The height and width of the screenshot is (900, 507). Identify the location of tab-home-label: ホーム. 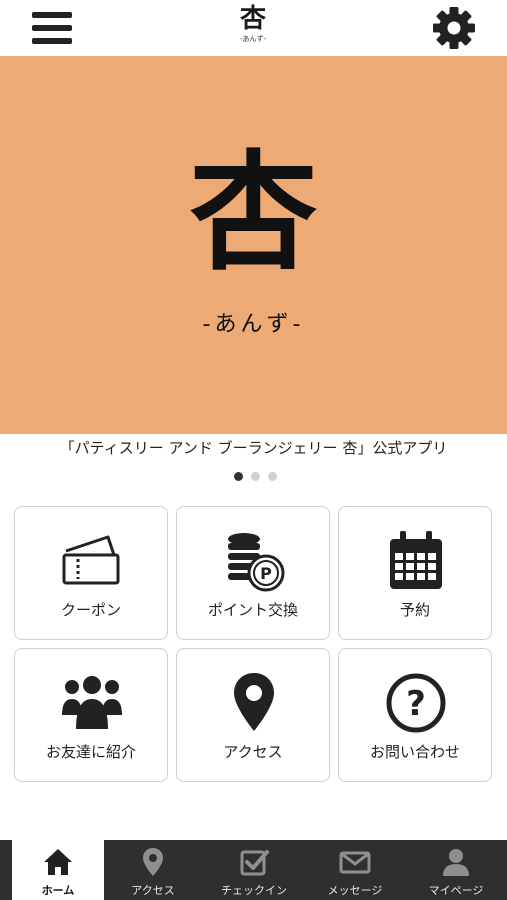
(58, 890).